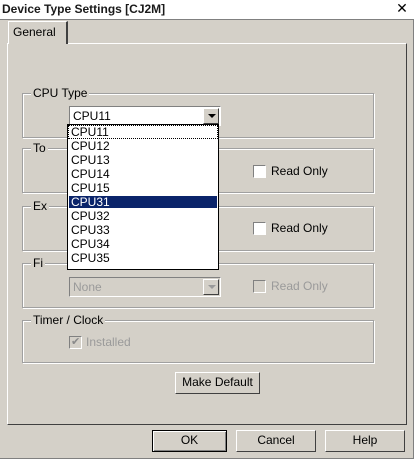 The height and width of the screenshot is (459, 414). What do you see at coordinates (84, 9) in the screenshot?
I see `window-title: Device Type Settings [CJ2M]` at bounding box center [84, 9].